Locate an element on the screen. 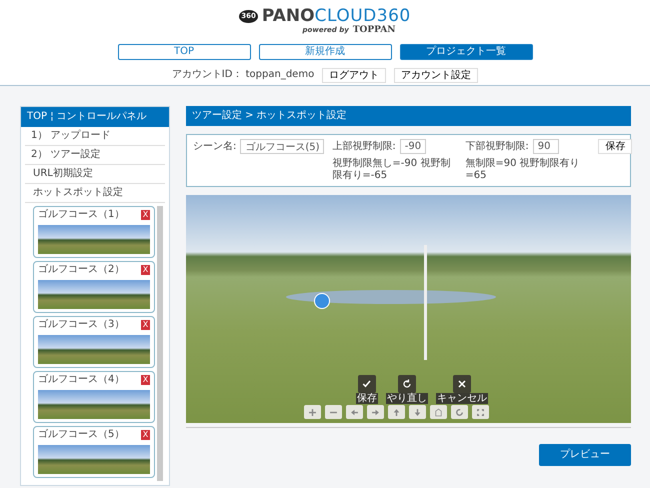  arrow-left-icon is located at coordinates (354, 412).